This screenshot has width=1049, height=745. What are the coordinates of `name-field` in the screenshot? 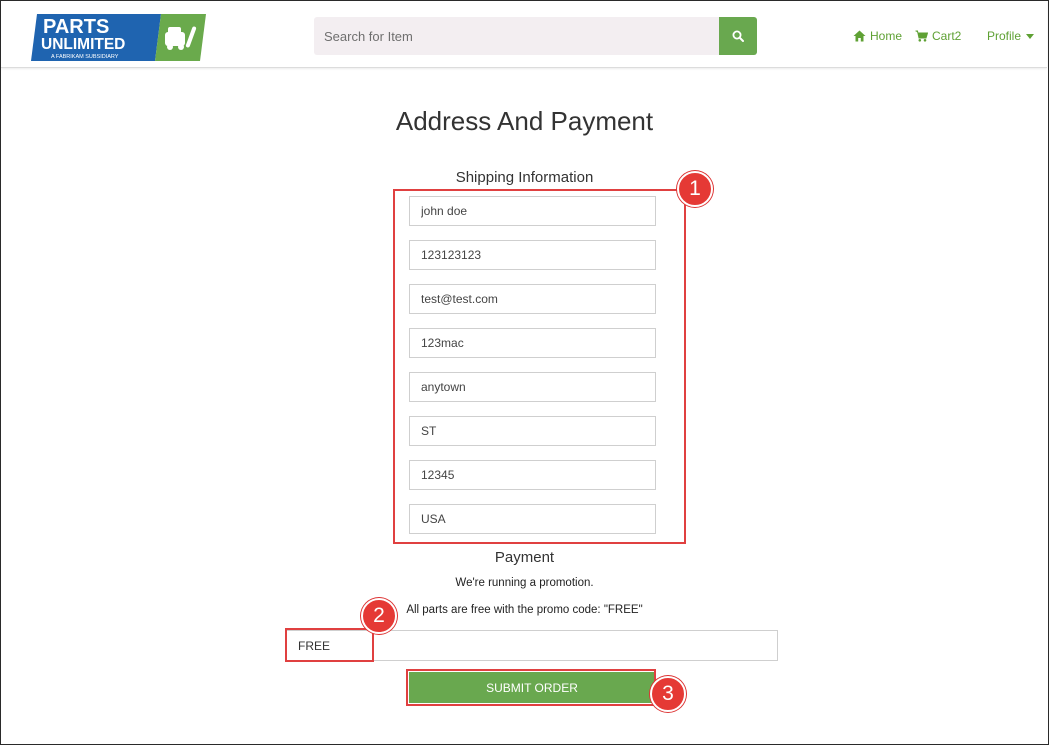 It's located at (532, 211).